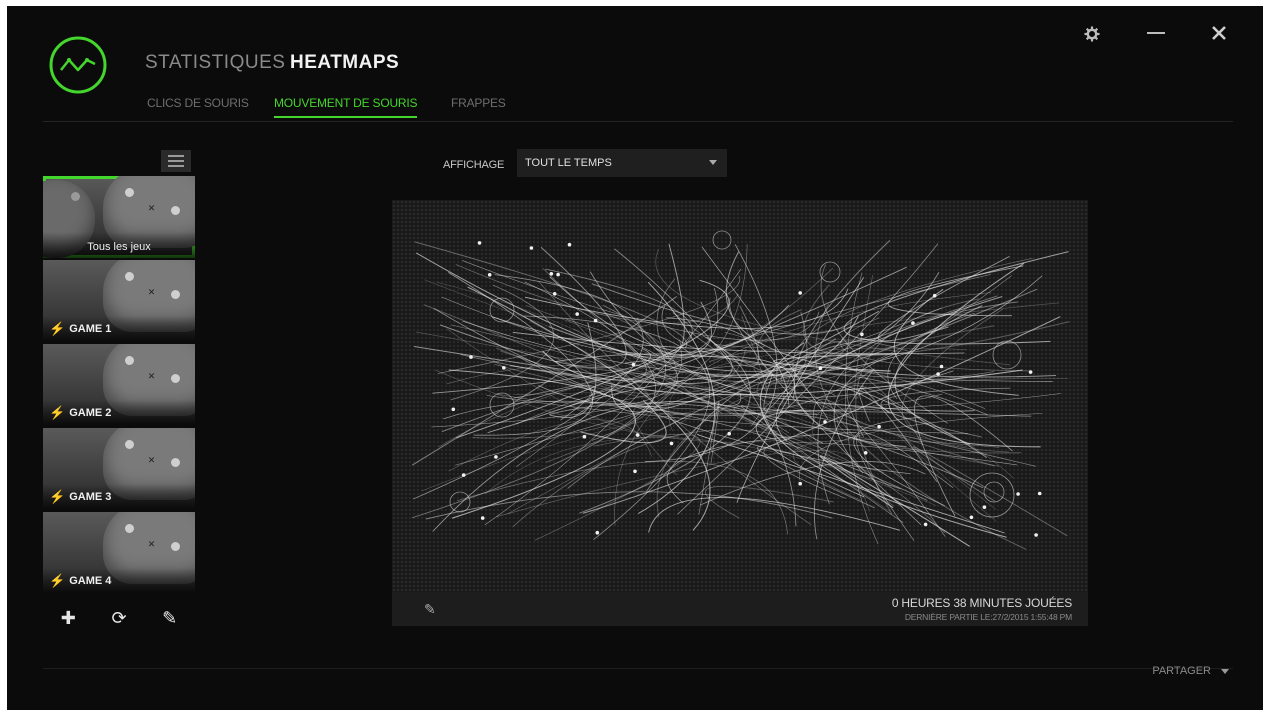  Describe the element at coordinates (1092, 34) in the screenshot. I see `gear-icon` at that location.